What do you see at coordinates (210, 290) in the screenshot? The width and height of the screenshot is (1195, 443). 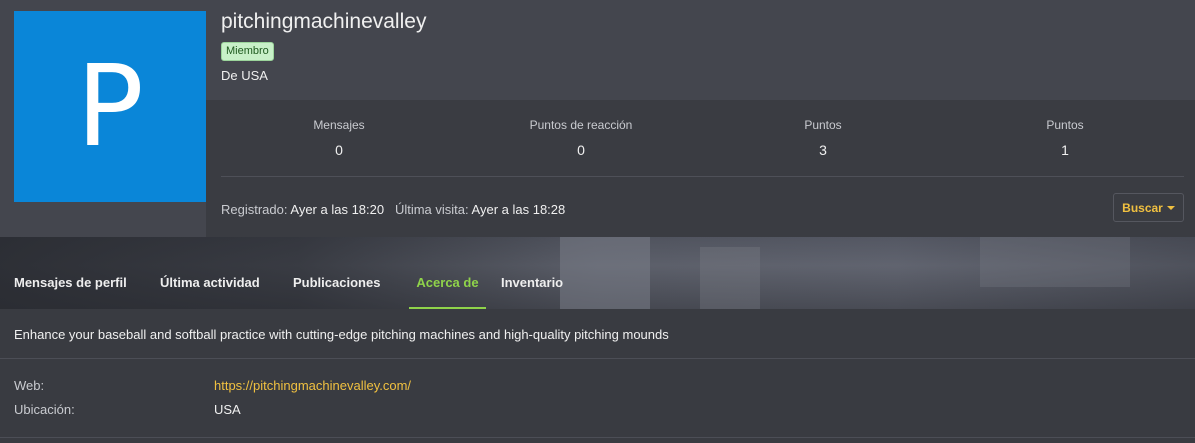 I see `tab-latest-activity: Última actividad` at bounding box center [210, 290].